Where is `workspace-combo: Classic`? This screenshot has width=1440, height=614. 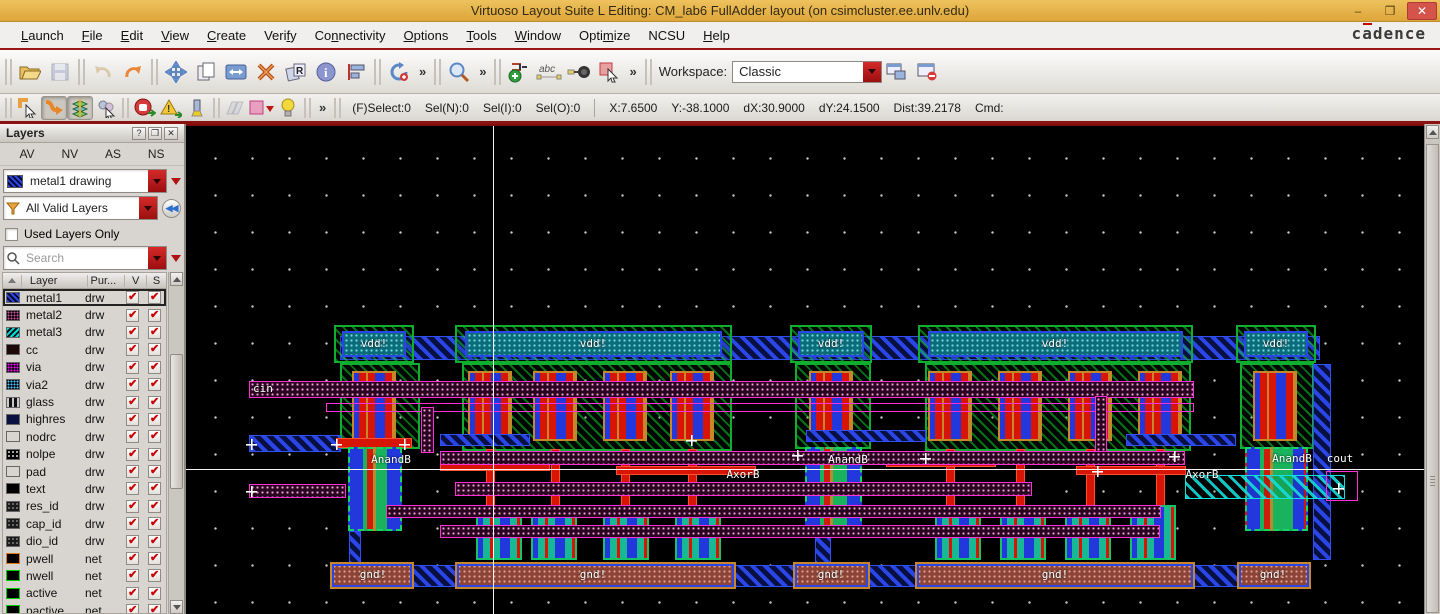 workspace-combo: Classic is located at coordinates (807, 71).